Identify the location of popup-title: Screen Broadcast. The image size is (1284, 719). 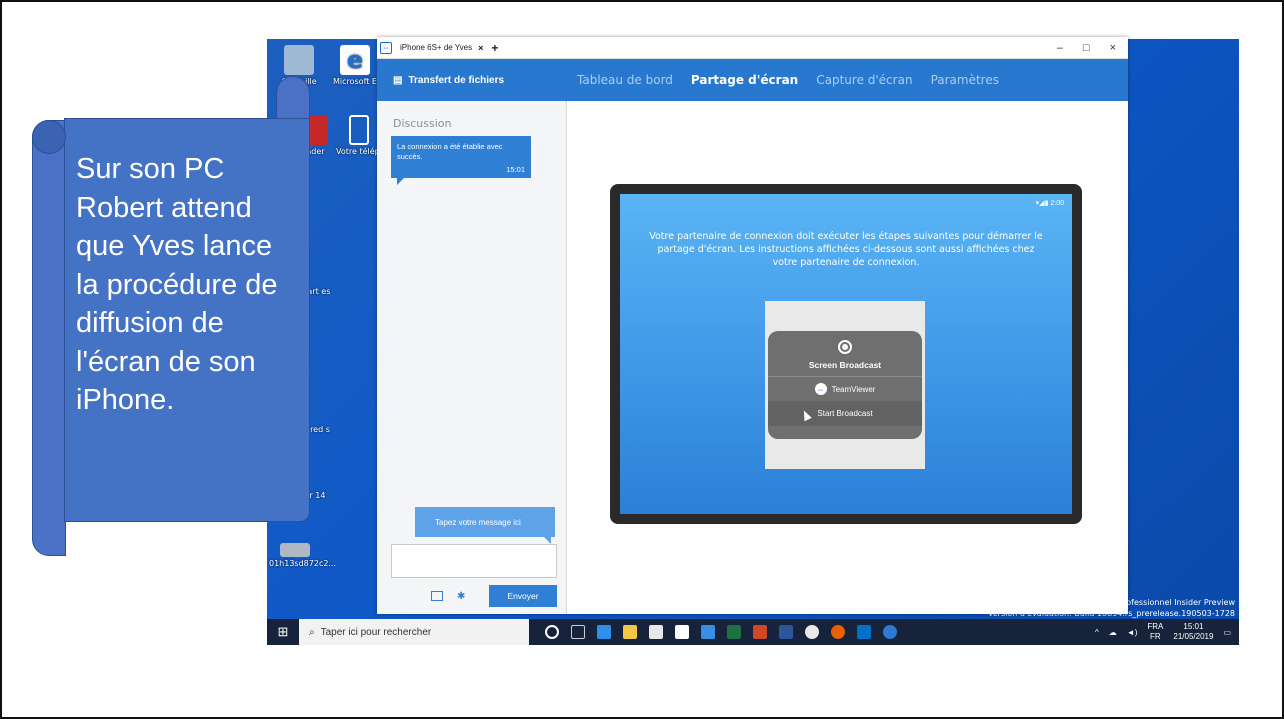
(845, 365).